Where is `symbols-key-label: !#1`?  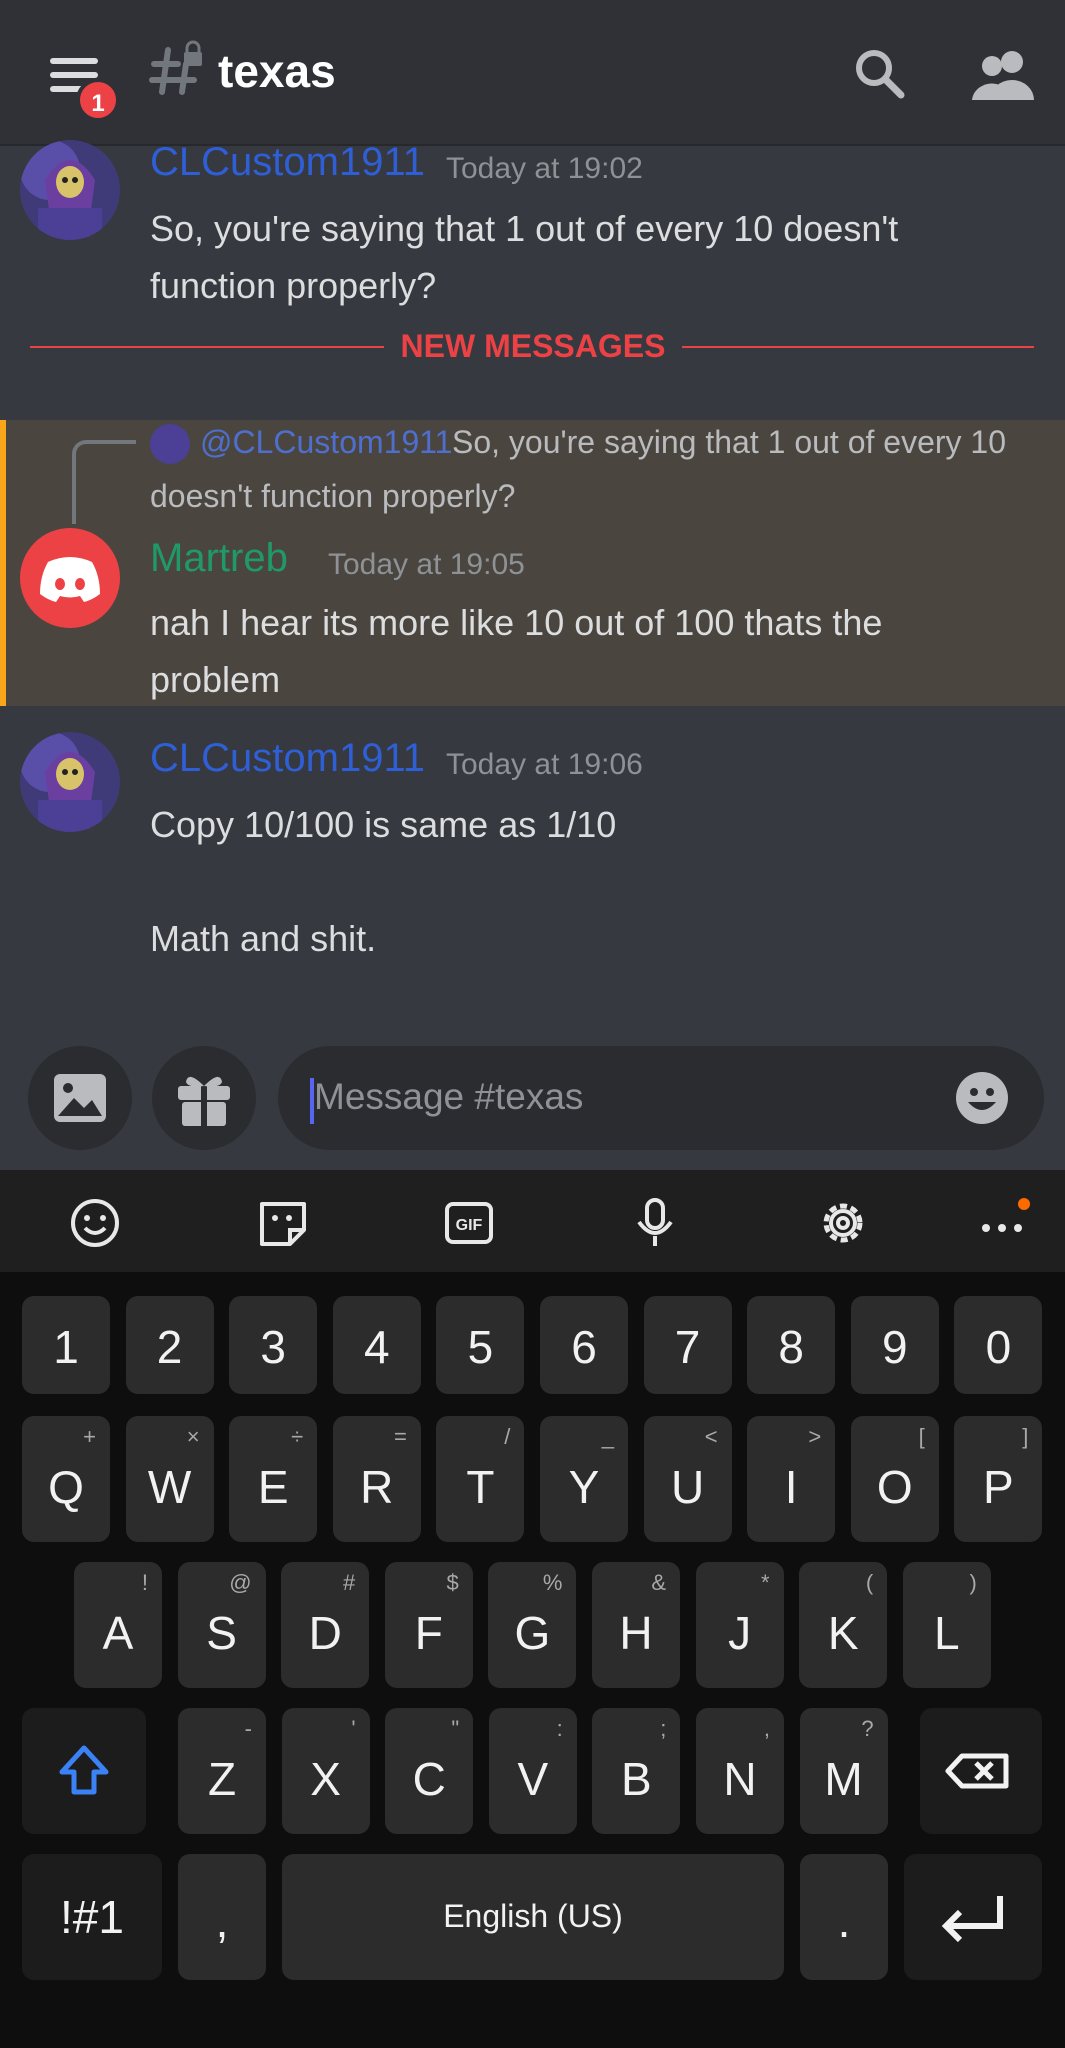
symbols-key-label: !#1 is located at coordinates (92, 1917).